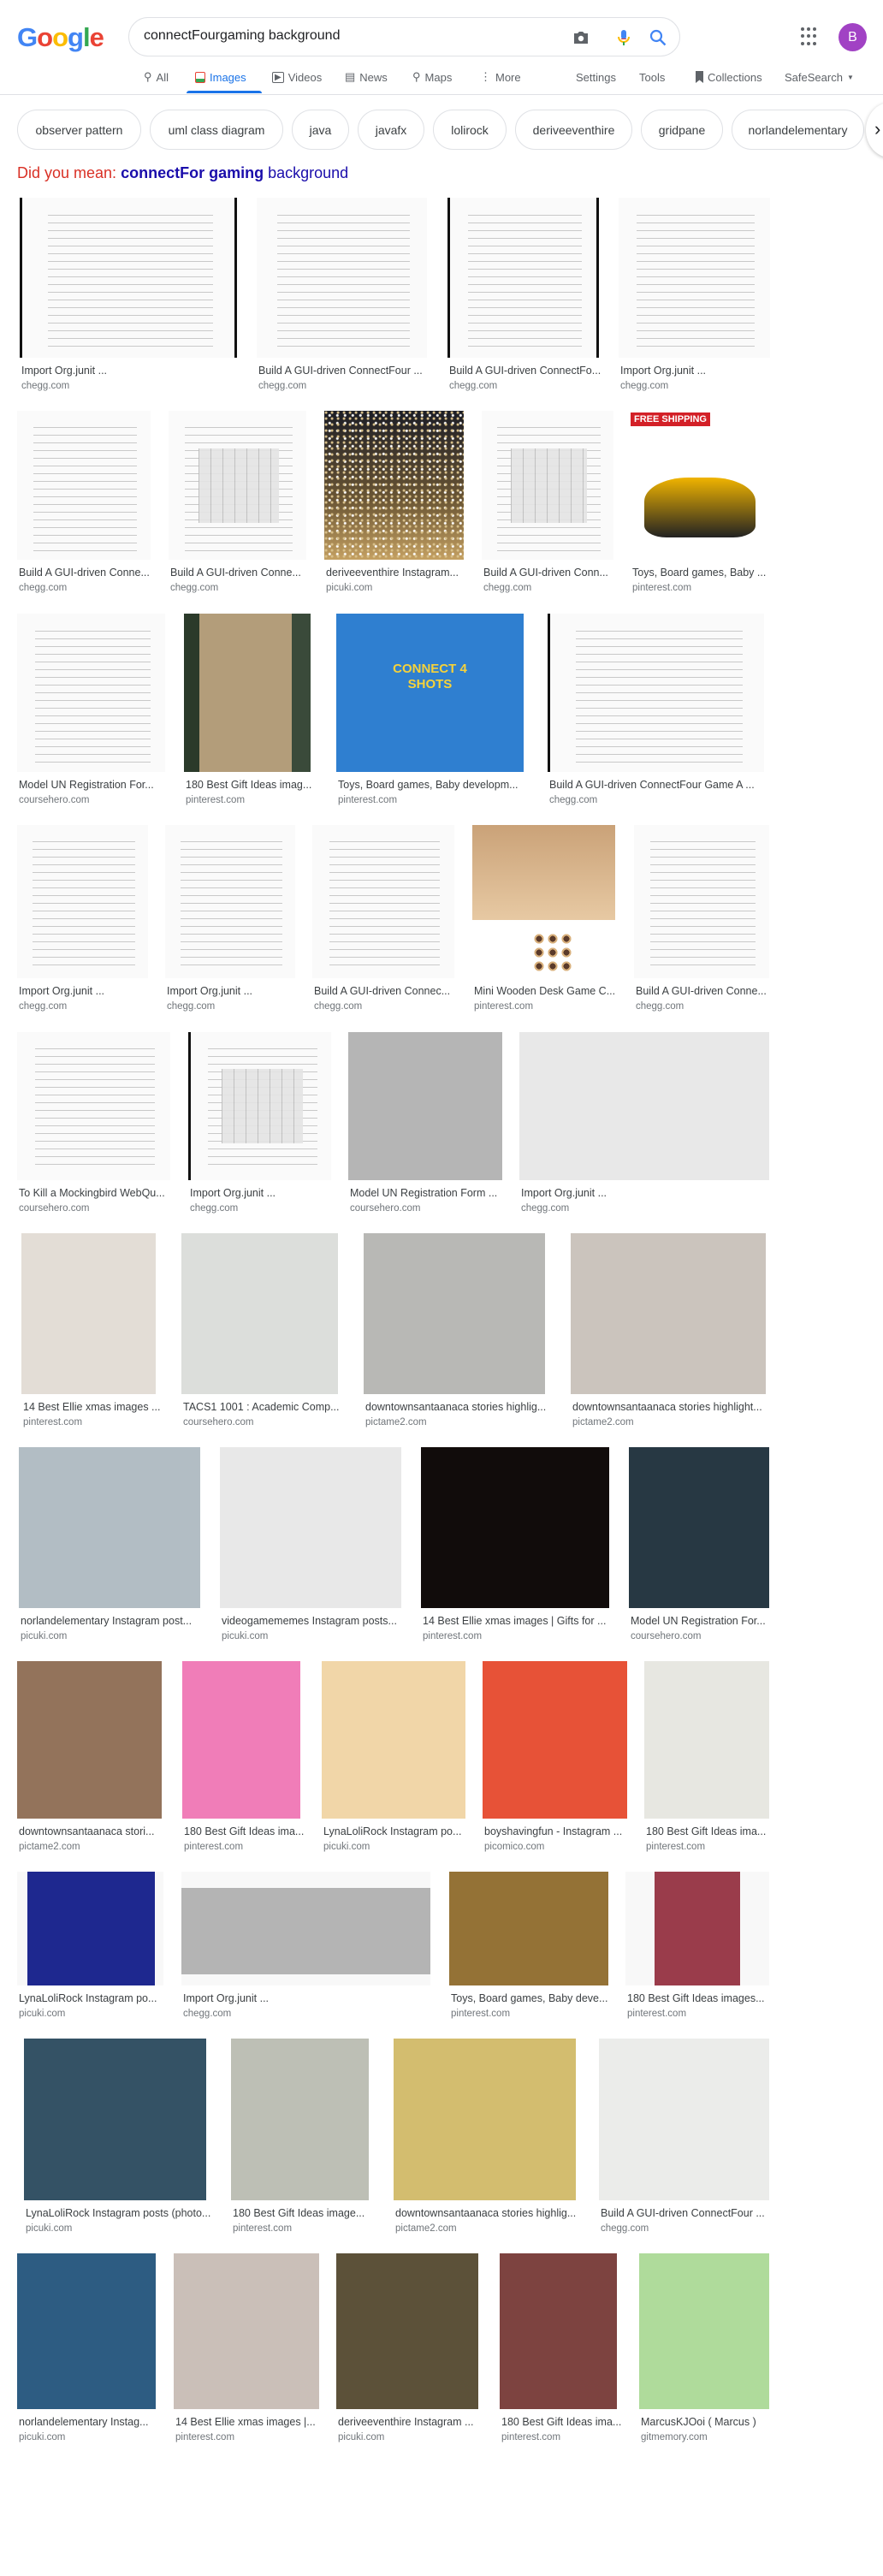  Describe the element at coordinates (874, 130) in the screenshot. I see `chevron-right-icon: ›` at that location.